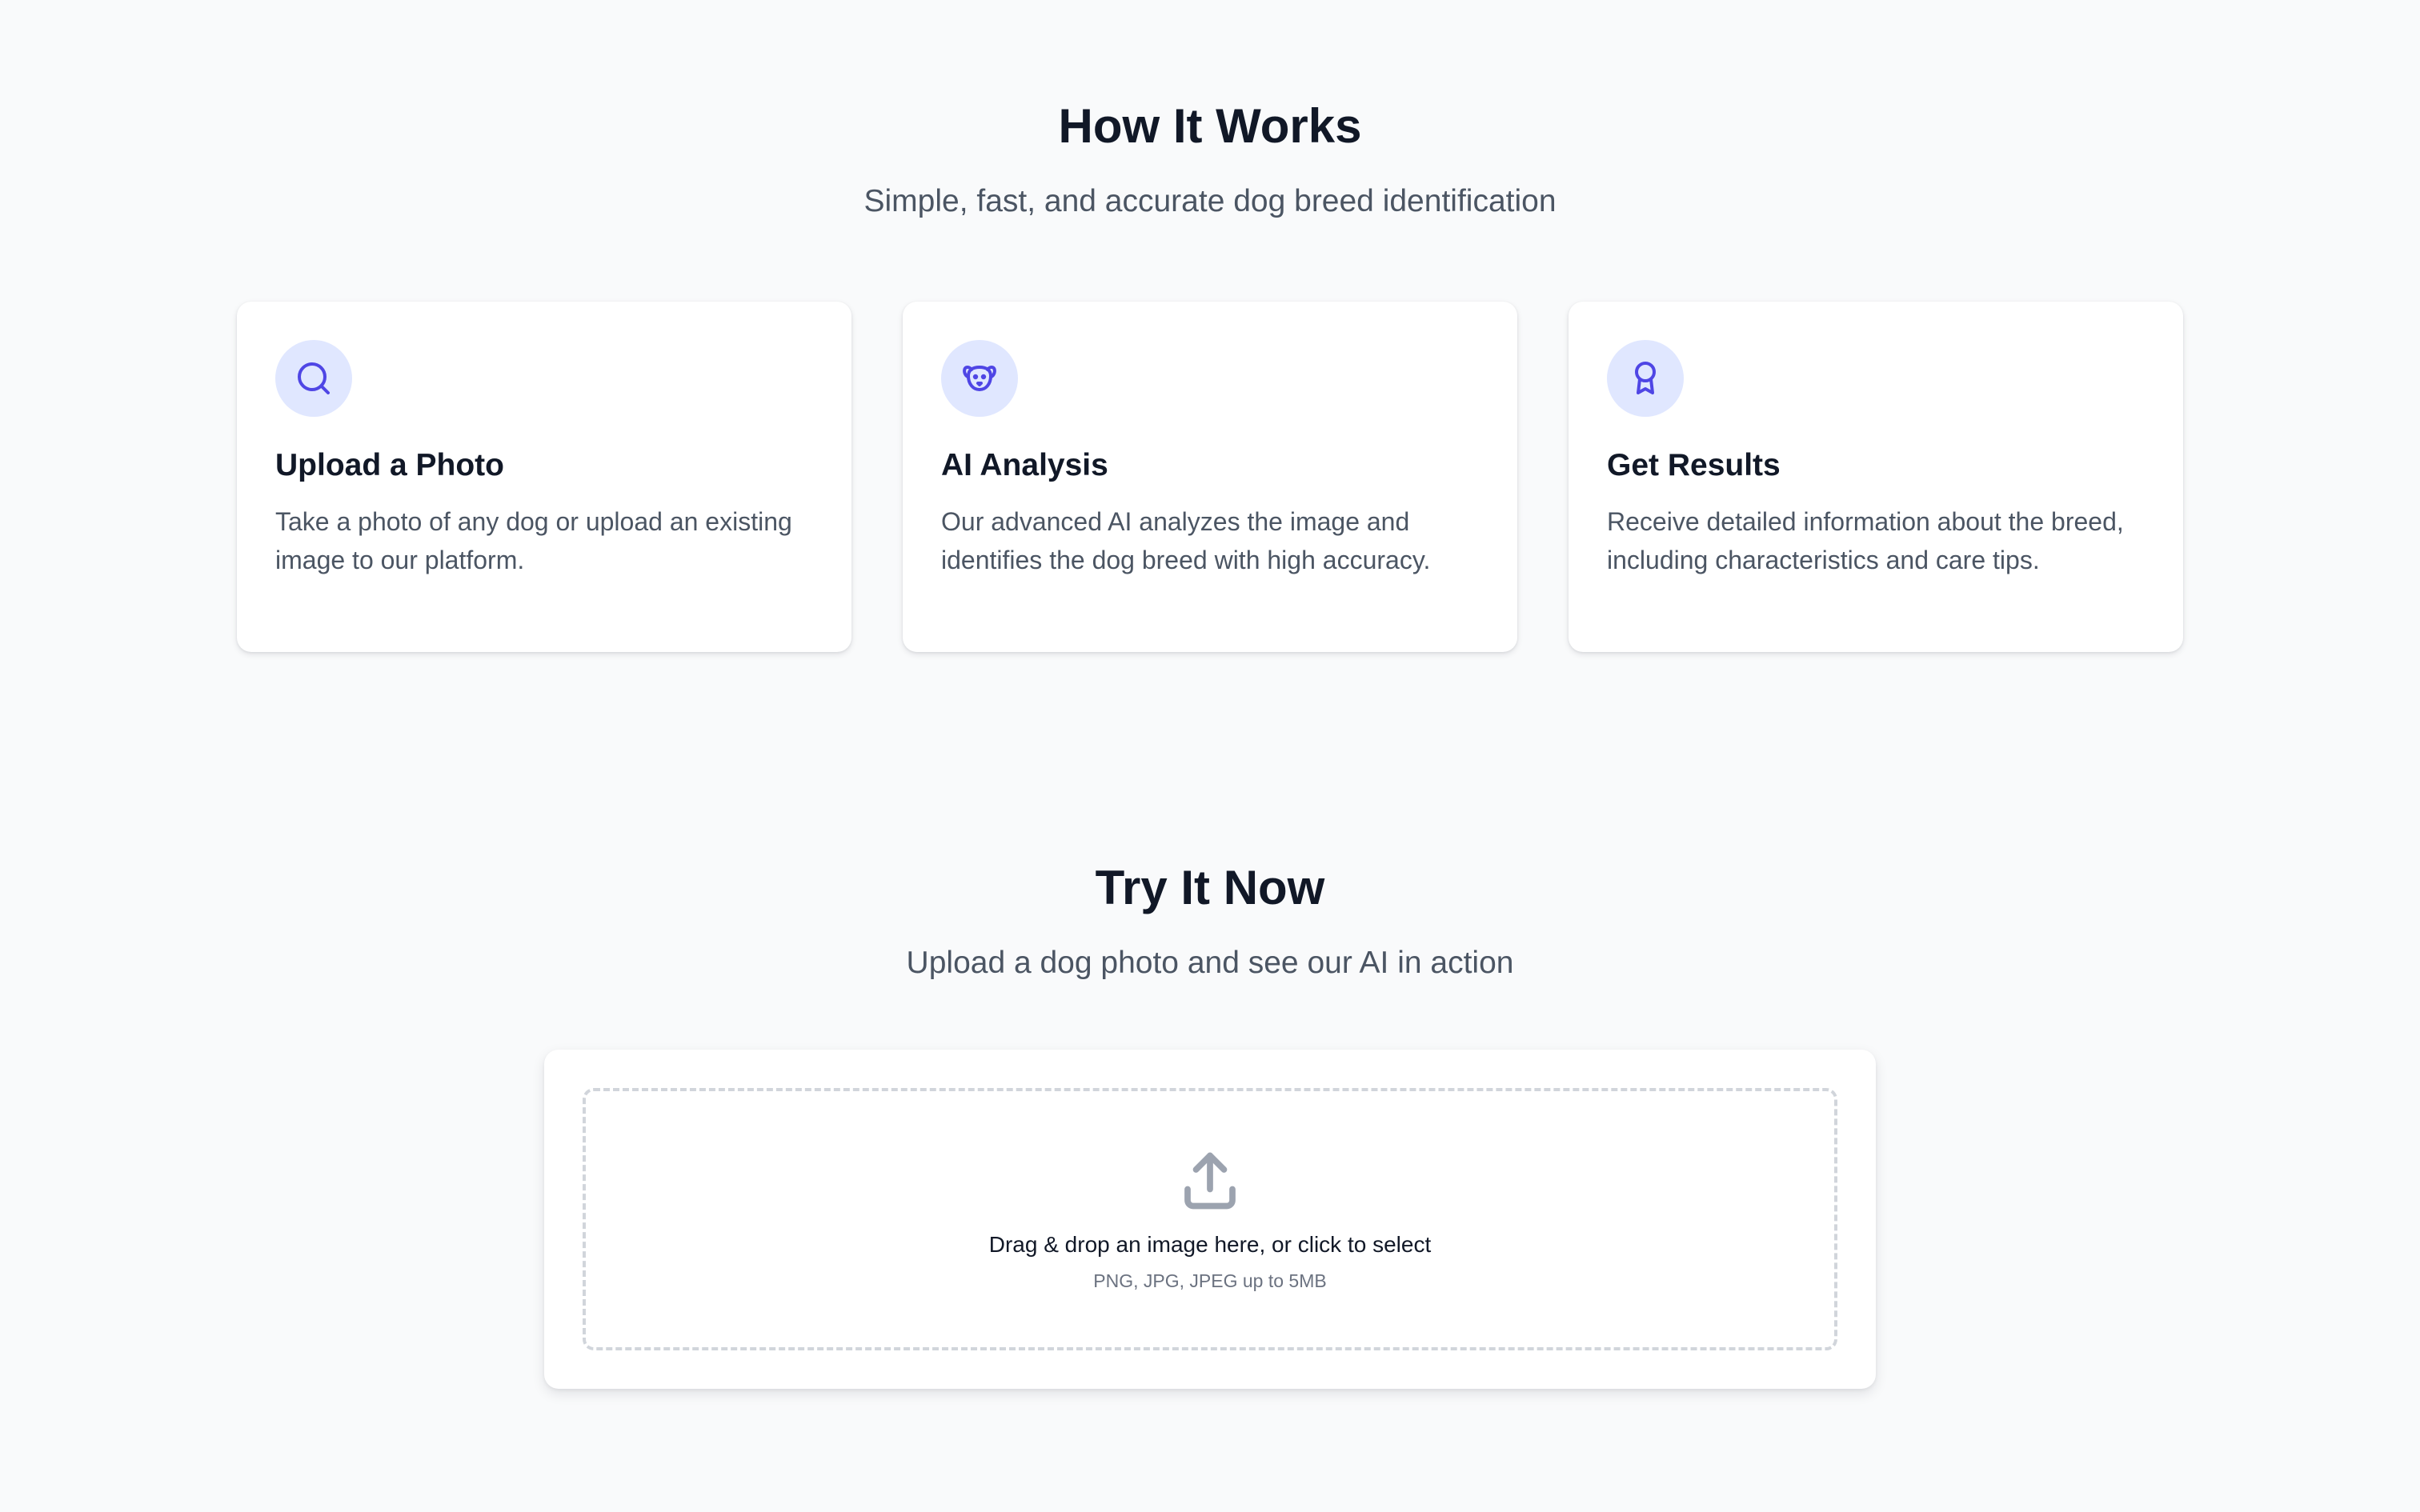 The width and height of the screenshot is (2420, 1512). Describe the element at coordinates (1210, 126) in the screenshot. I see `how-it-works-title: How It Works` at that location.